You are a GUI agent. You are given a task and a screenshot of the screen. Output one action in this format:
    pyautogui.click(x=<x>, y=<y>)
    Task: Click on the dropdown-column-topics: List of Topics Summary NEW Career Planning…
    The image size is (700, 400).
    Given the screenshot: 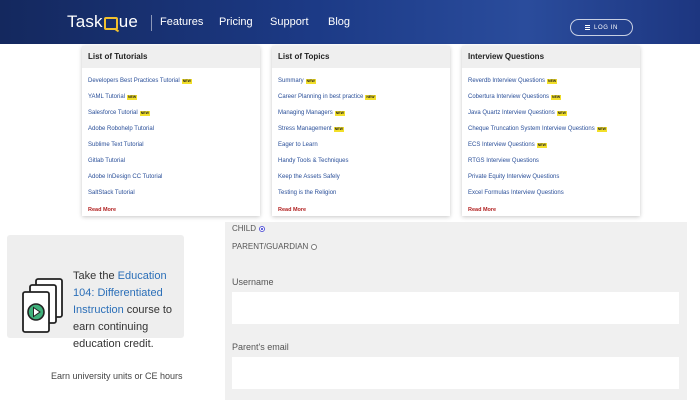 What is the action you would take?
    pyautogui.click(x=361, y=131)
    